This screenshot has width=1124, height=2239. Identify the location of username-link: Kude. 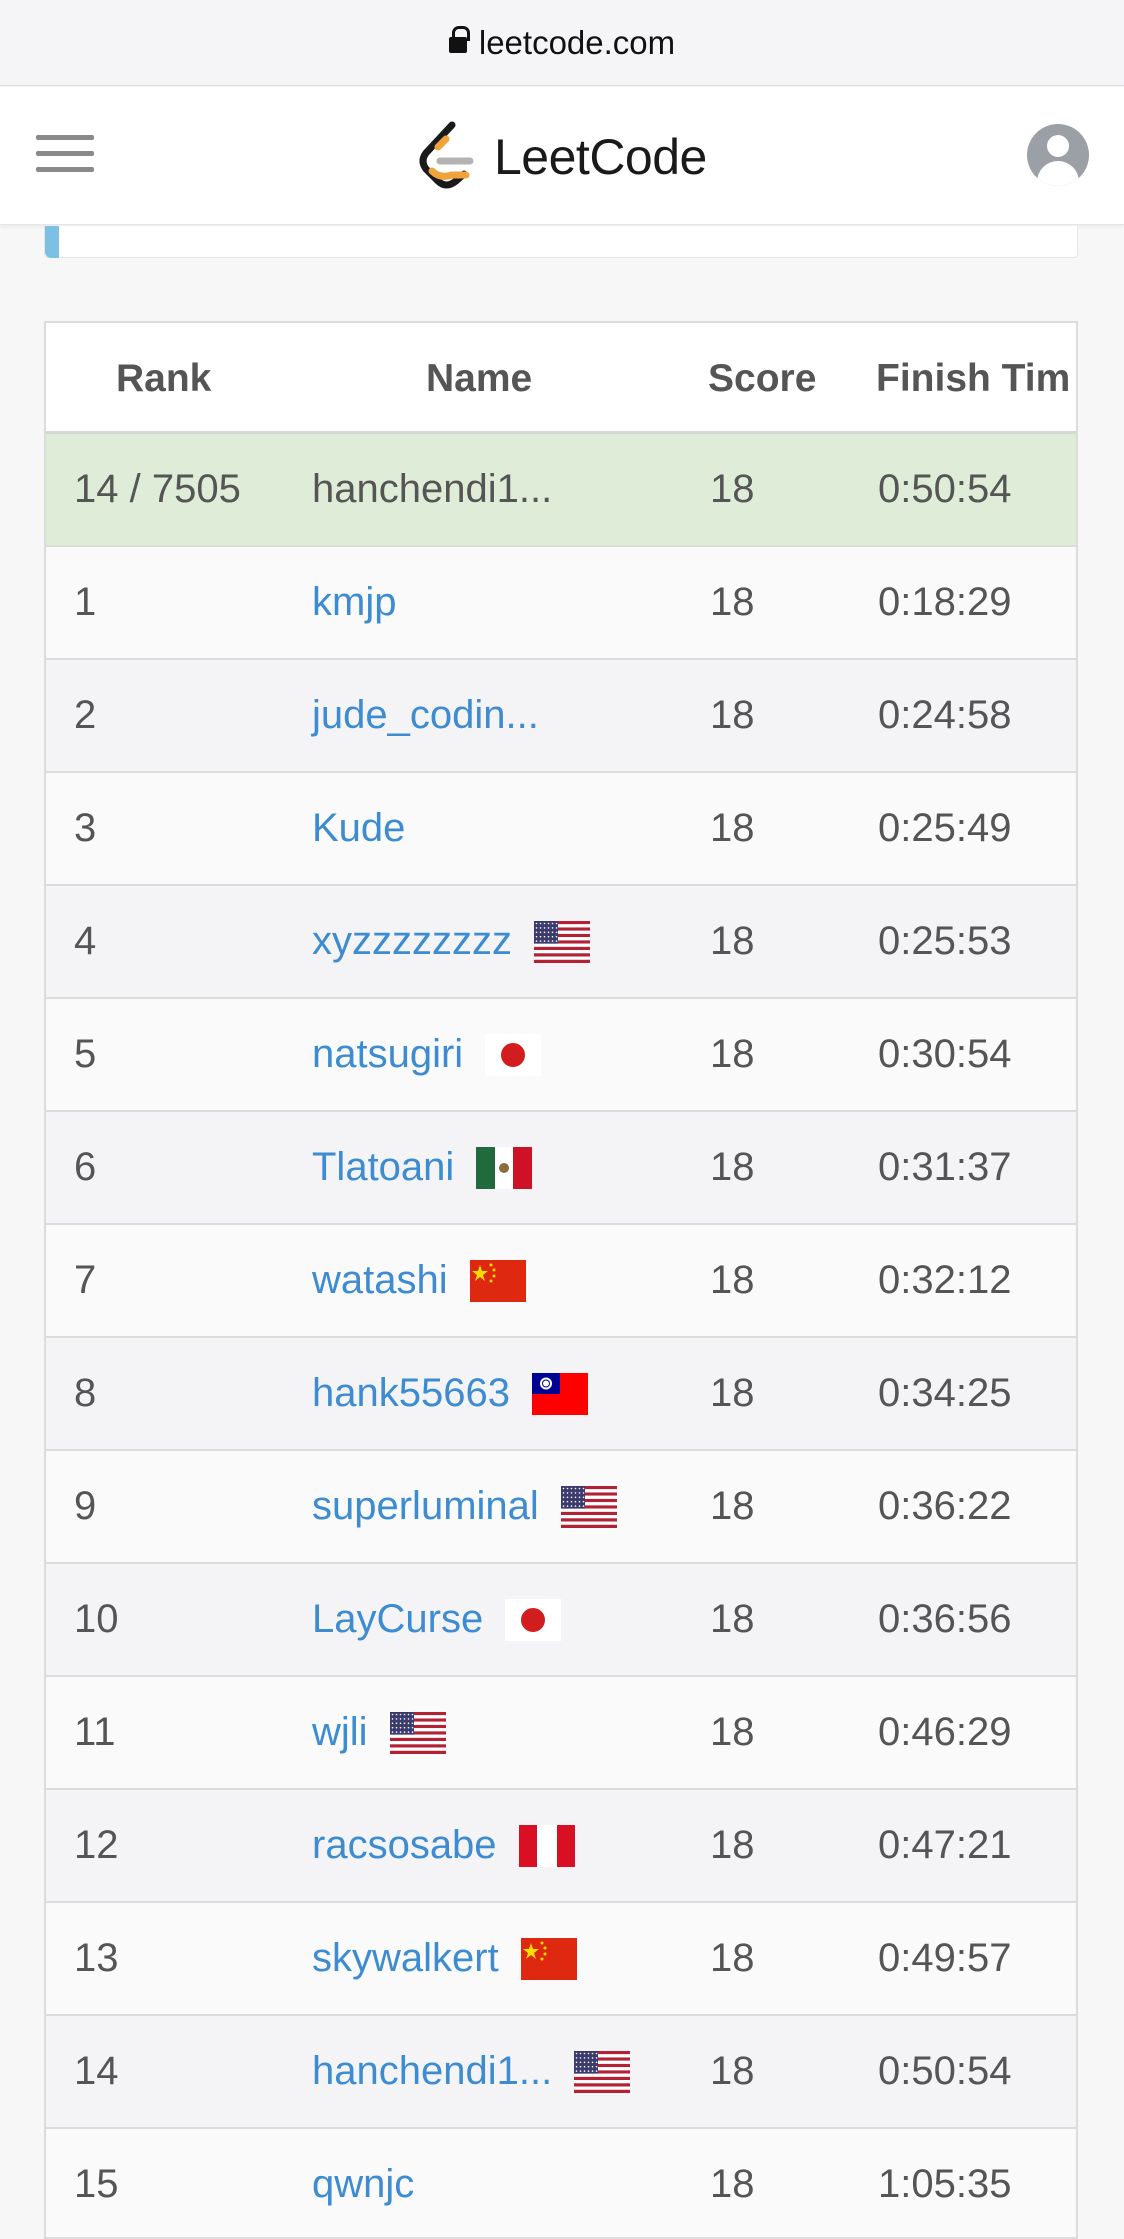
(358, 828).